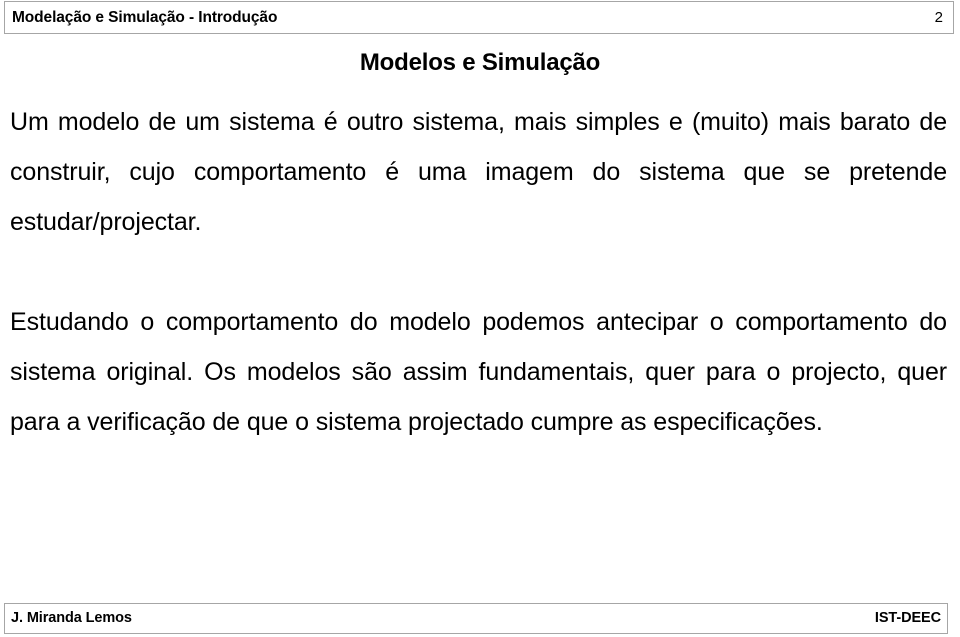 Image resolution: width=960 pixels, height=637 pixels. I want to click on footer-organization: IST-DEEC, so click(907, 618).